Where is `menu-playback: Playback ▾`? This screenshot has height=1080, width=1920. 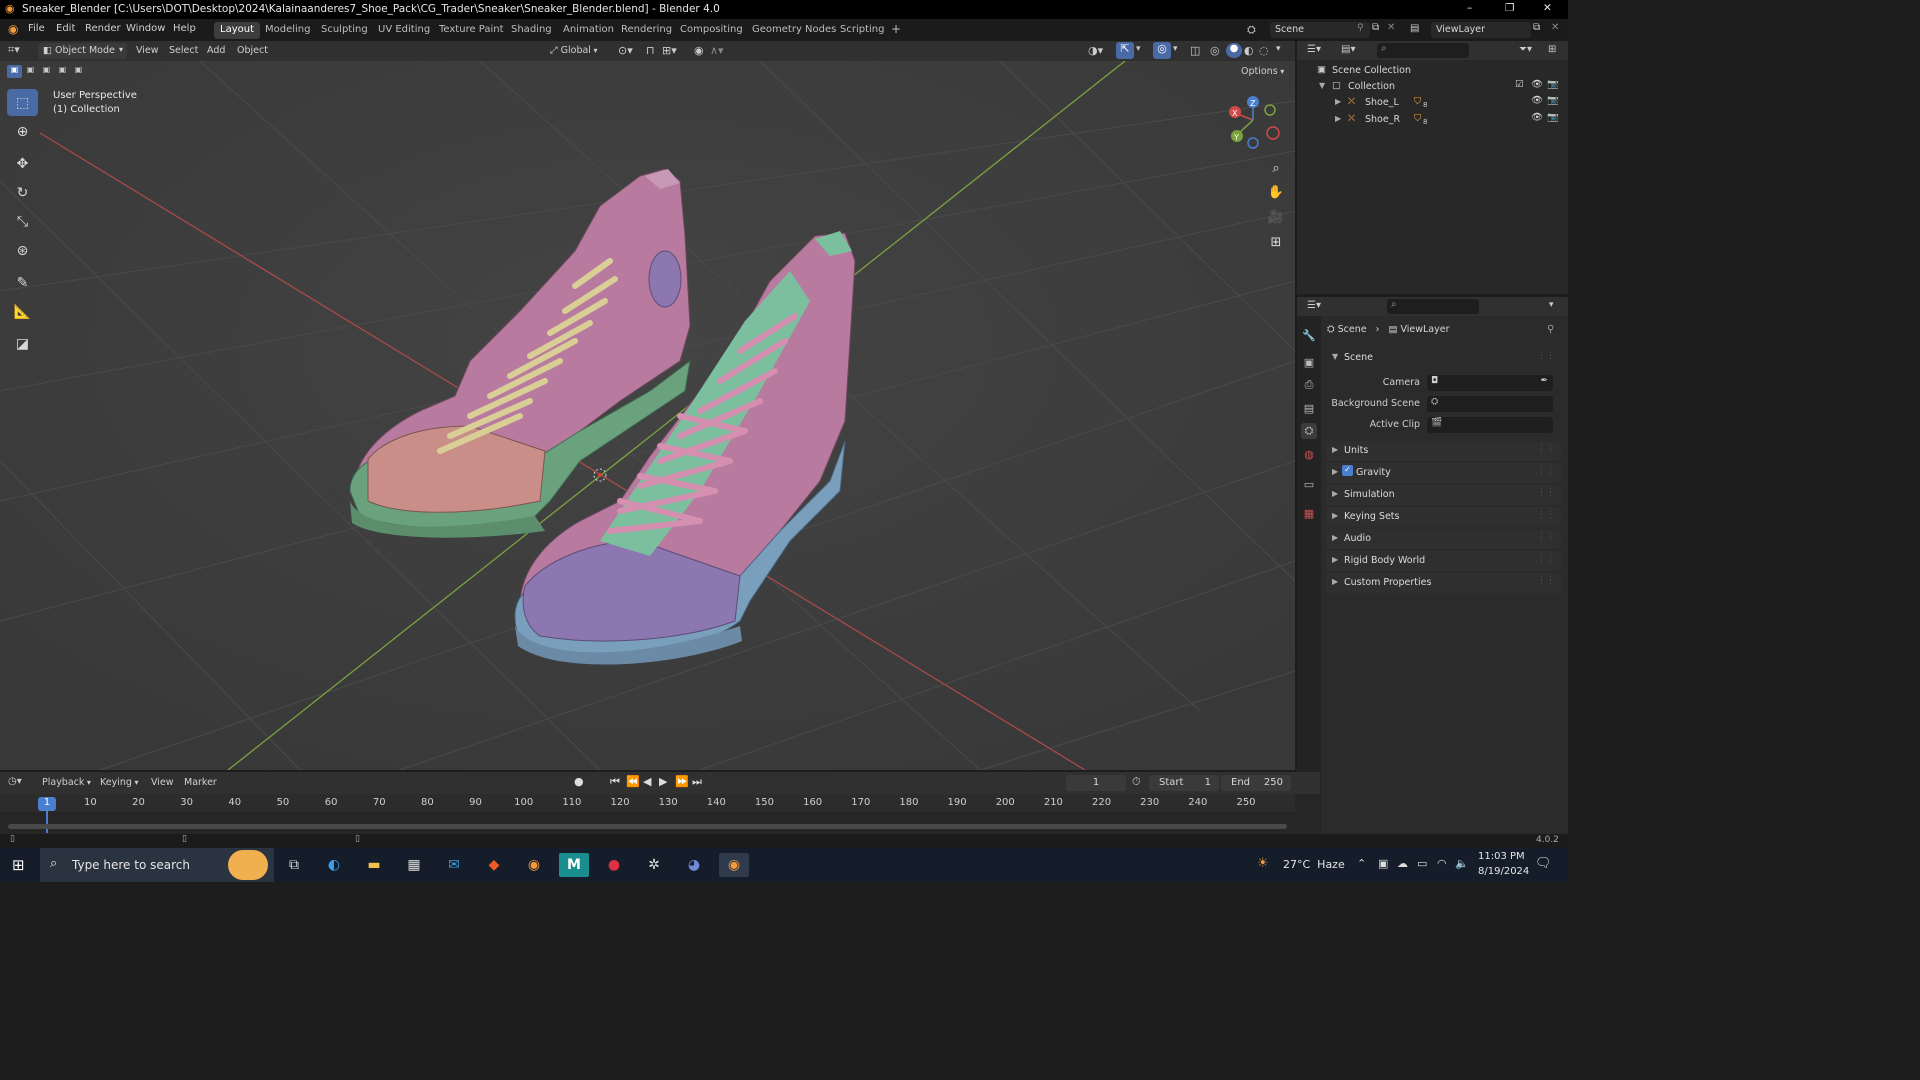
menu-playback: Playback ▾ is located at coordinates (66, 783).